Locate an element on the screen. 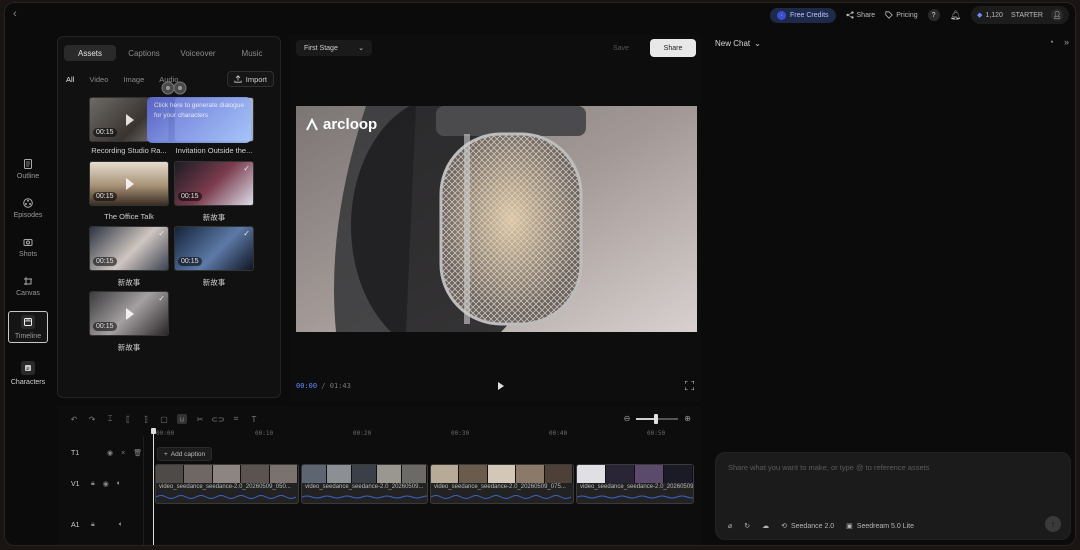  trim-right-icon: ⟧ is located at coordinates (146, 419).